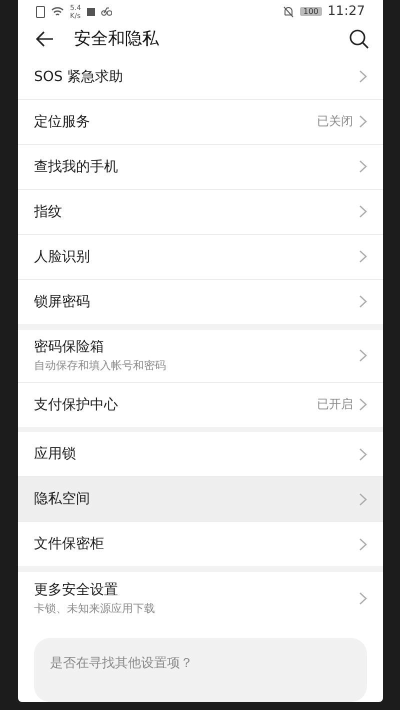 This screenshot has height=710, width=400. What do you see at coordinates (311, 11) in the screenshot?
I see `battery-level: 100` at bounding box center [311, 11].